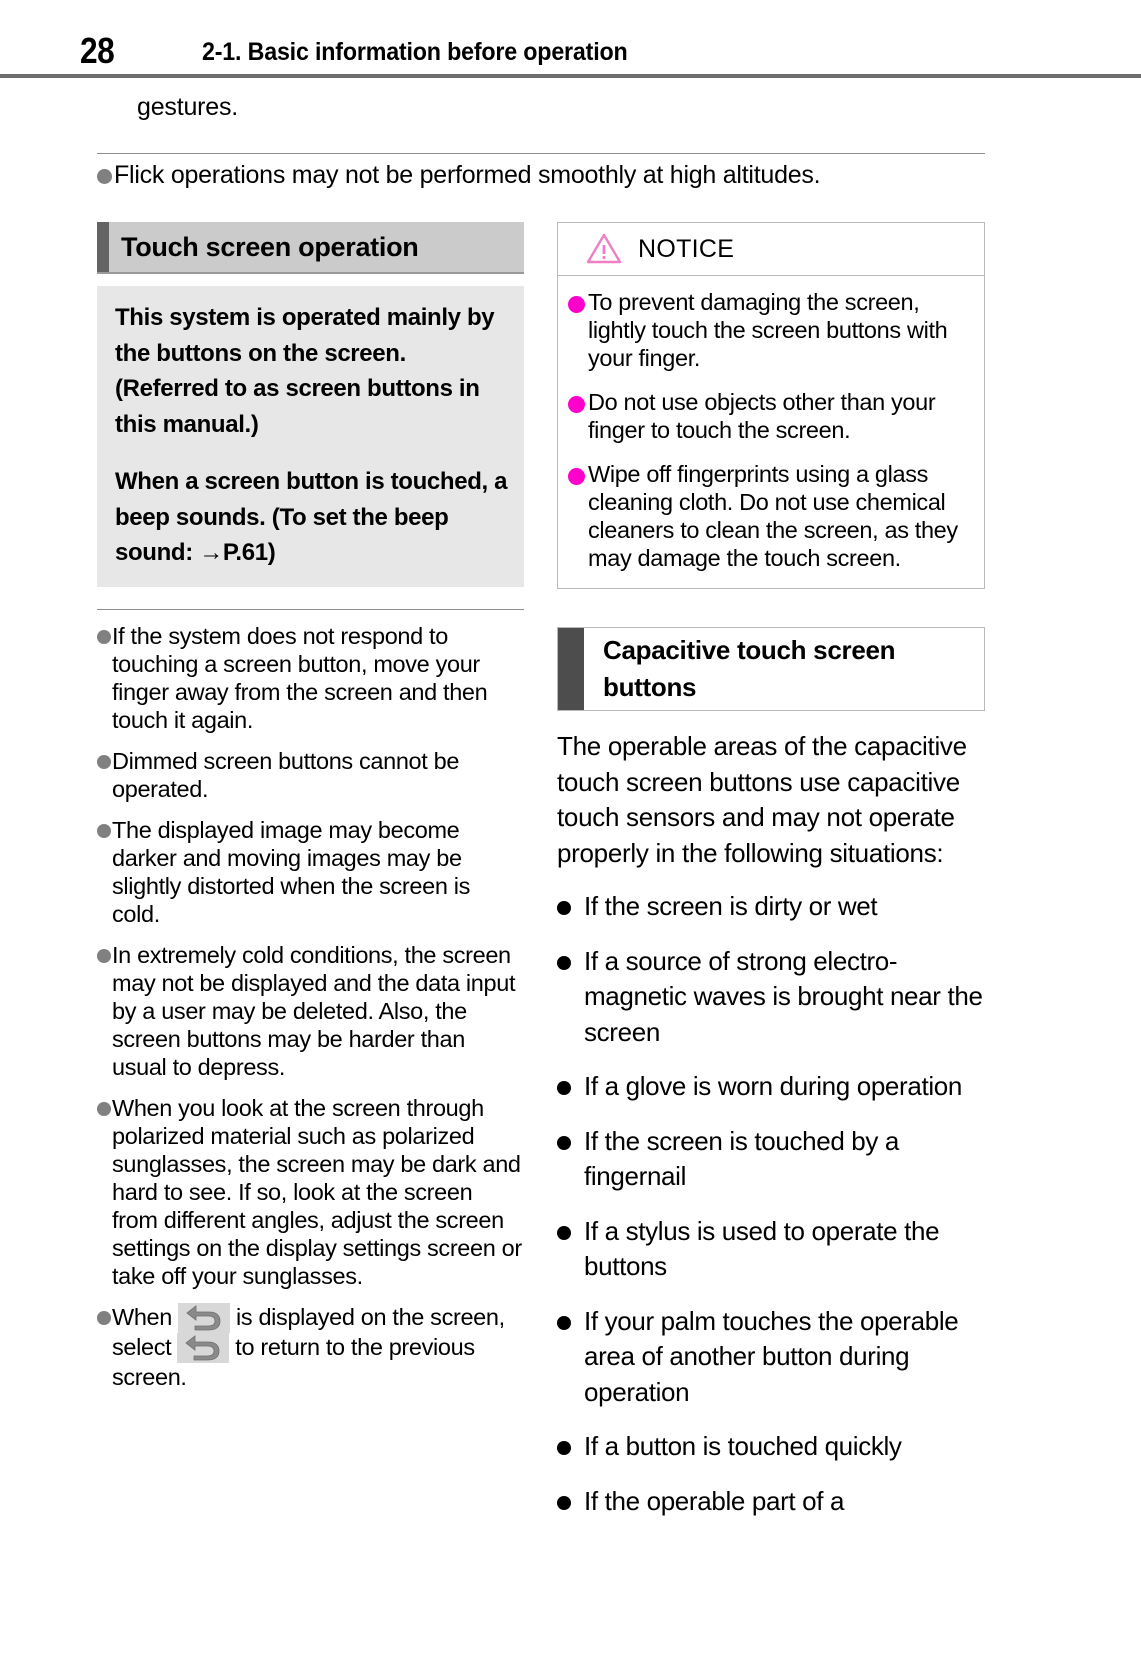 The image size is (1141, 1653). Describe the element at coordinates (211, 552) in the screenshot. I see `reference-arrow-icon: →` at that location.